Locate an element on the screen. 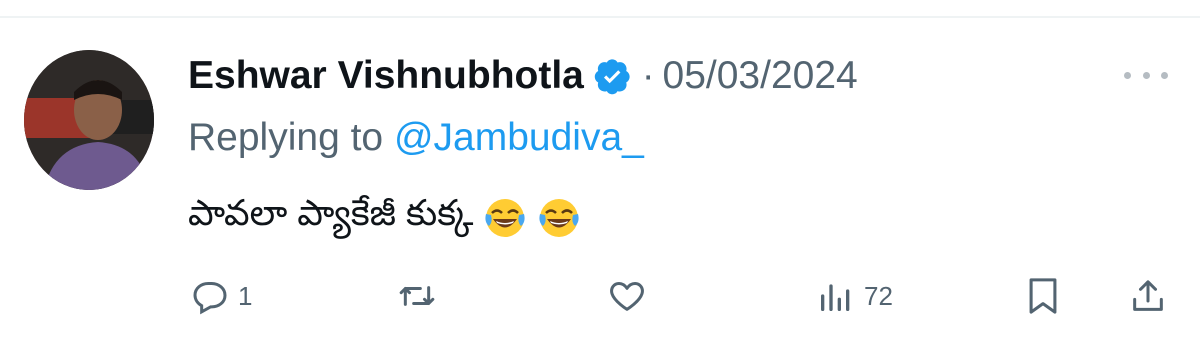  views-icon is located at coordinates (836, 296).